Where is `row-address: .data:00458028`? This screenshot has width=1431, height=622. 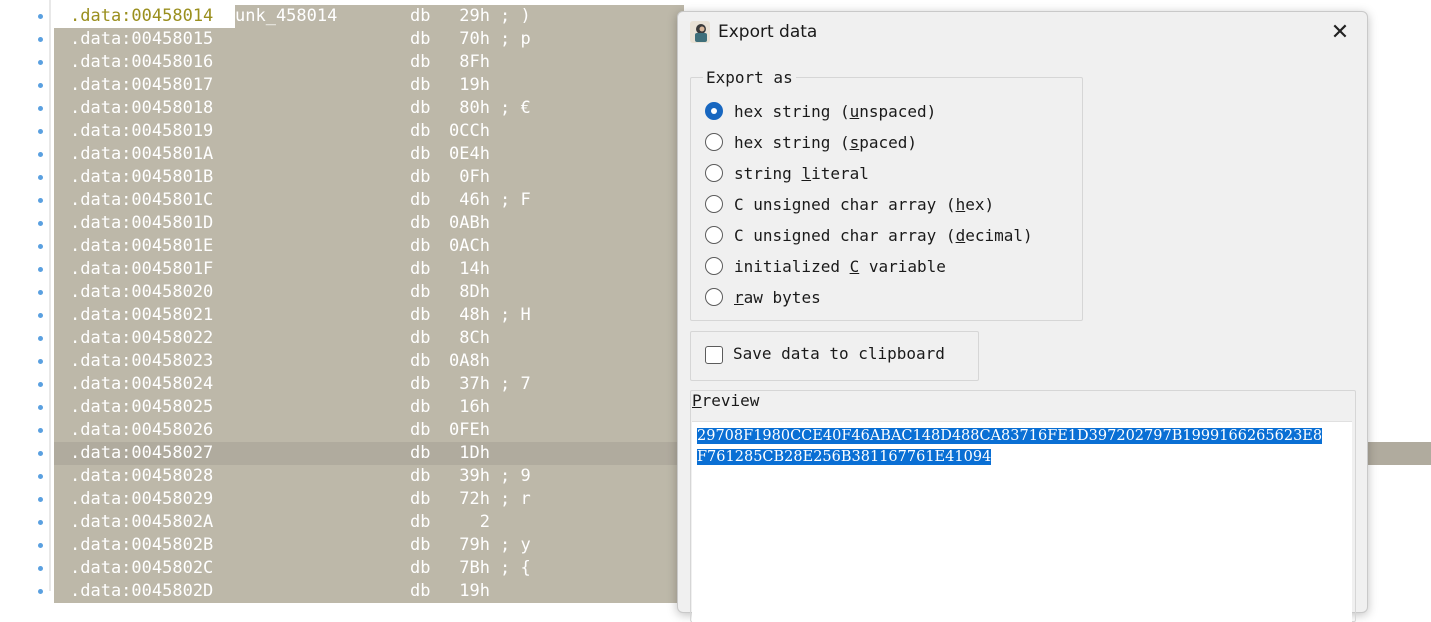
row-address: .data:00458028 is located at coordinates (142, 476).